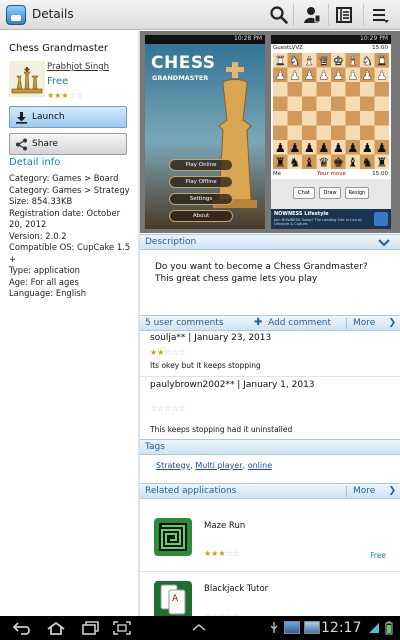 Image resolution: width=400 pixels, height=640 pixels. Describe the element at coordinates (364, 323) in the screenshot. I see `comments-more-button: More` at that location.